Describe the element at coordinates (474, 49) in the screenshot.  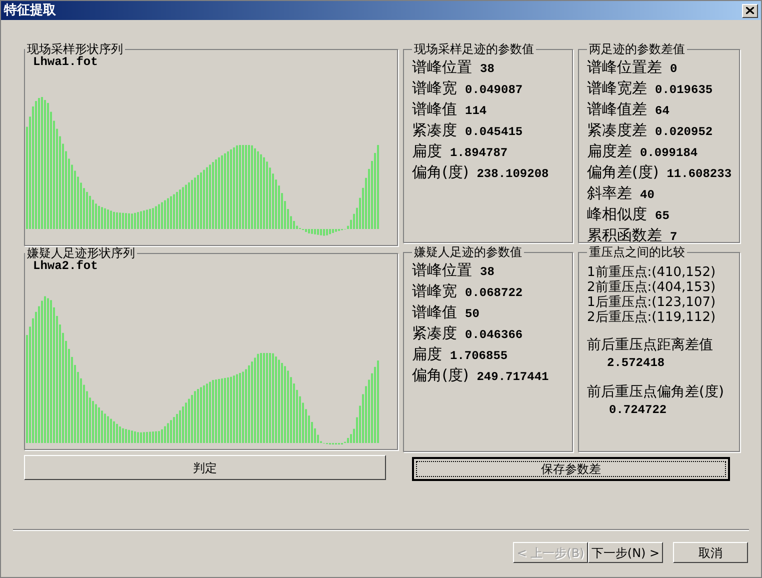
I see `group-title: 现场采样足迹的参数值` at that location.